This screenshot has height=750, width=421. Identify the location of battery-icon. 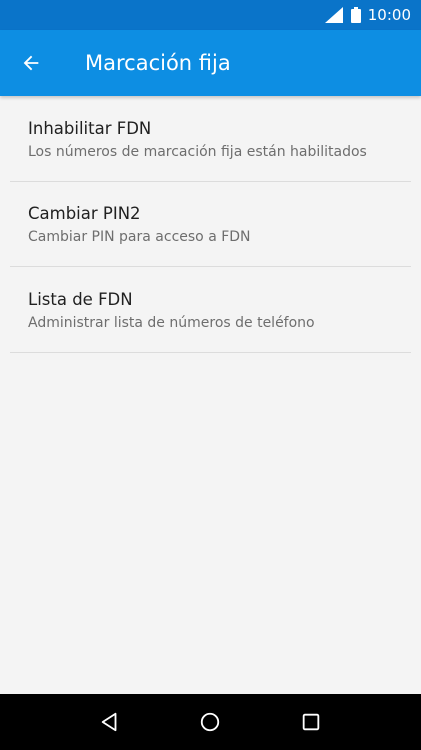
(355, 15).